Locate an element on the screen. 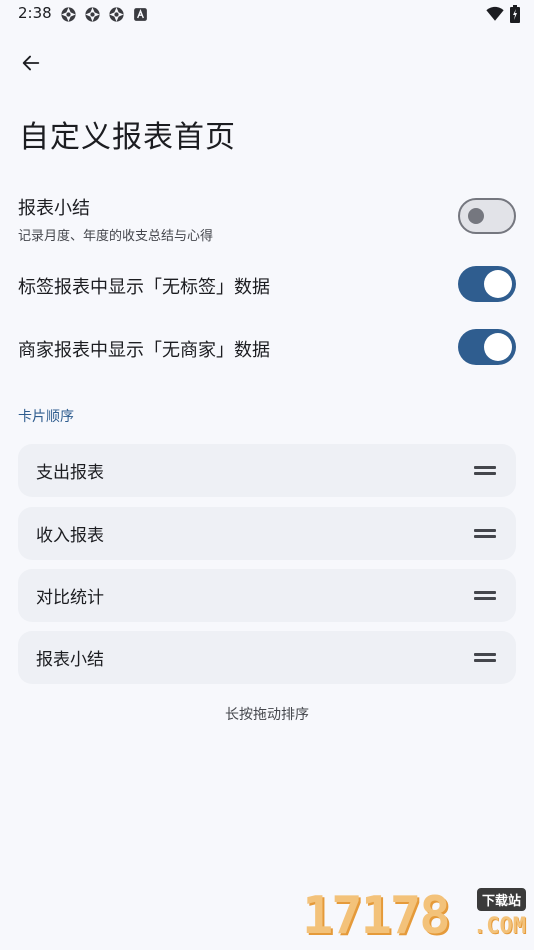  setting-show-no-merchant: 商家报表中显示「无商家」数据 is located at coordinates (267, 347).